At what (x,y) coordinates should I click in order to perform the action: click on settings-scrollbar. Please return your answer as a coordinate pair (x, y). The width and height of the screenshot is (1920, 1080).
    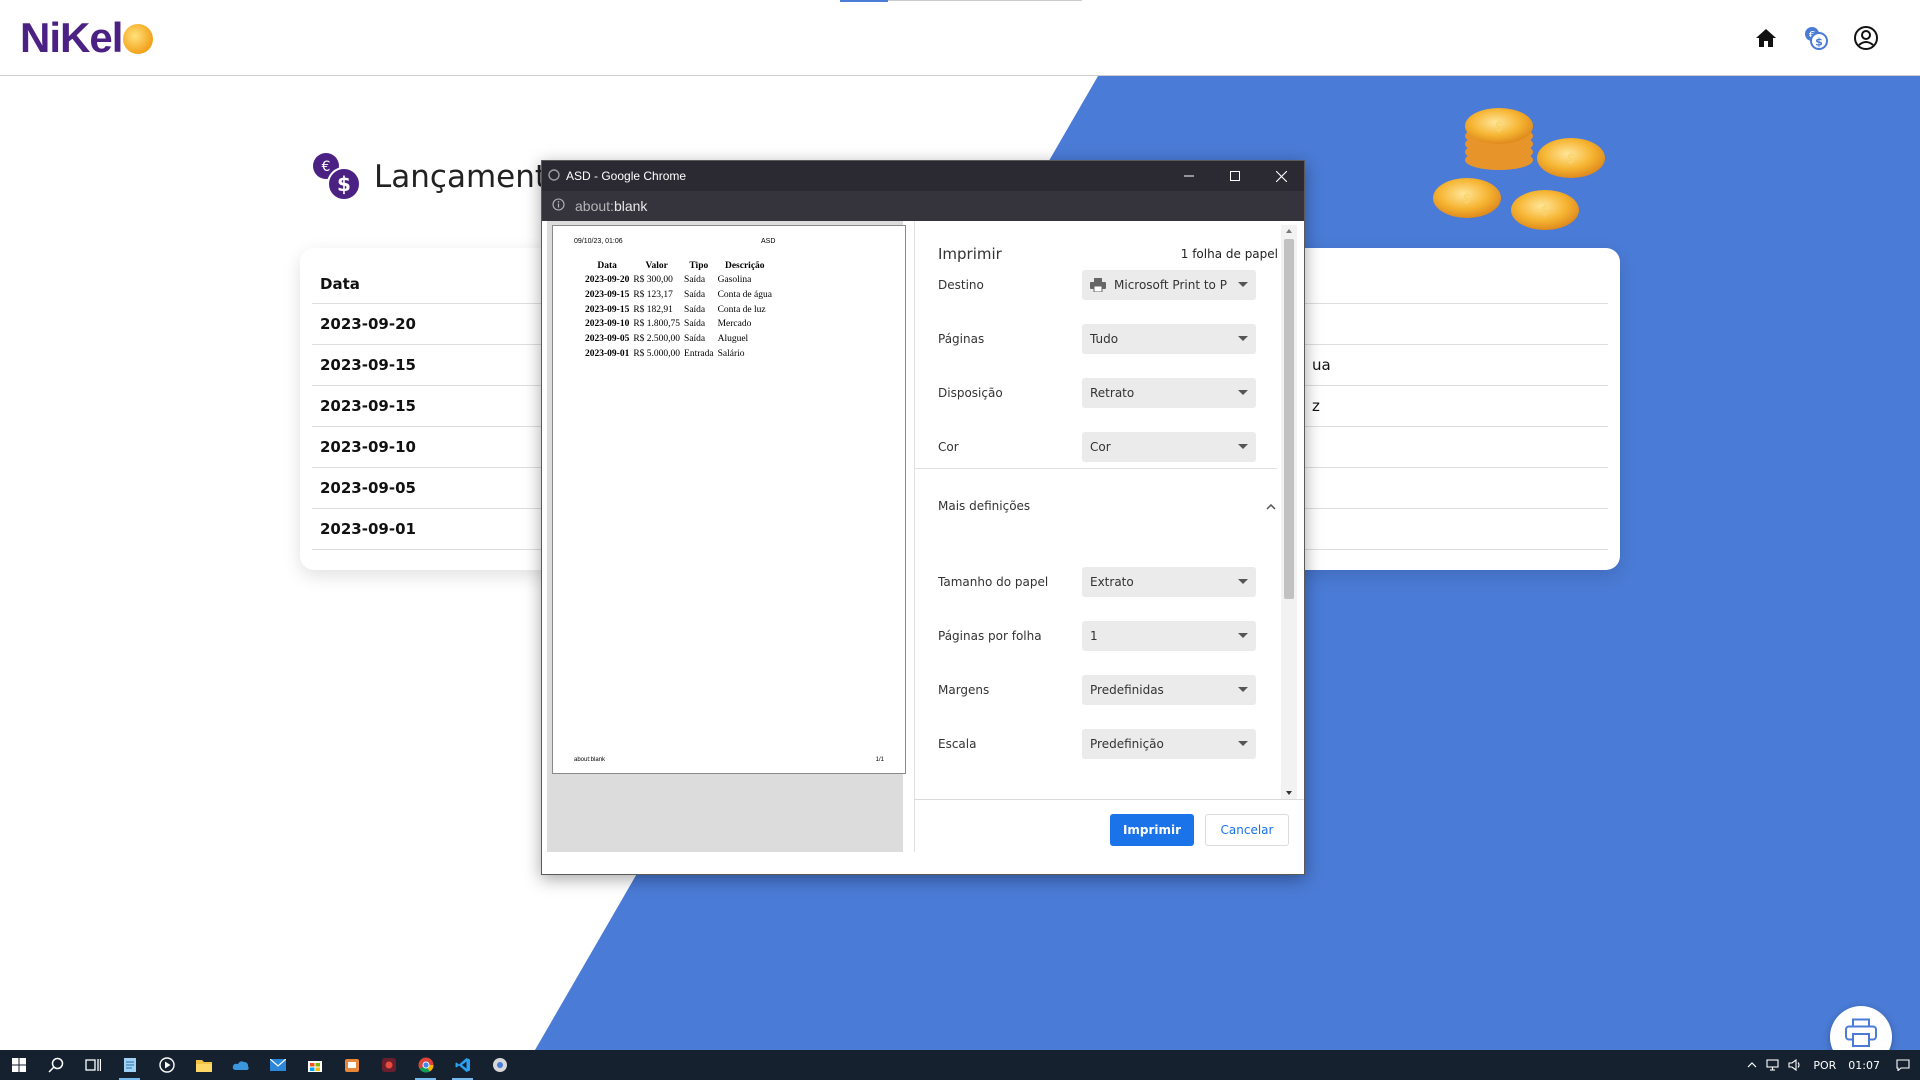
    Looking at the image, I should click on (1289, 512).